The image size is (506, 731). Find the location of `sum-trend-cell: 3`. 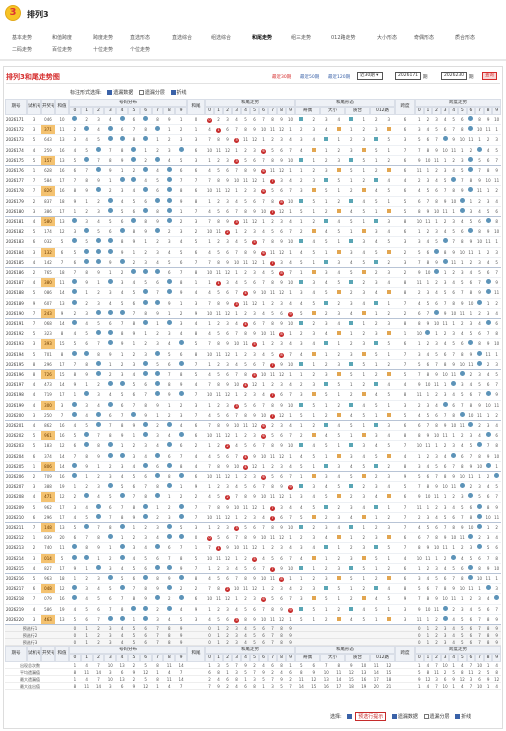

sum-trend-cell: 3 is located at coordinates (254, 476).